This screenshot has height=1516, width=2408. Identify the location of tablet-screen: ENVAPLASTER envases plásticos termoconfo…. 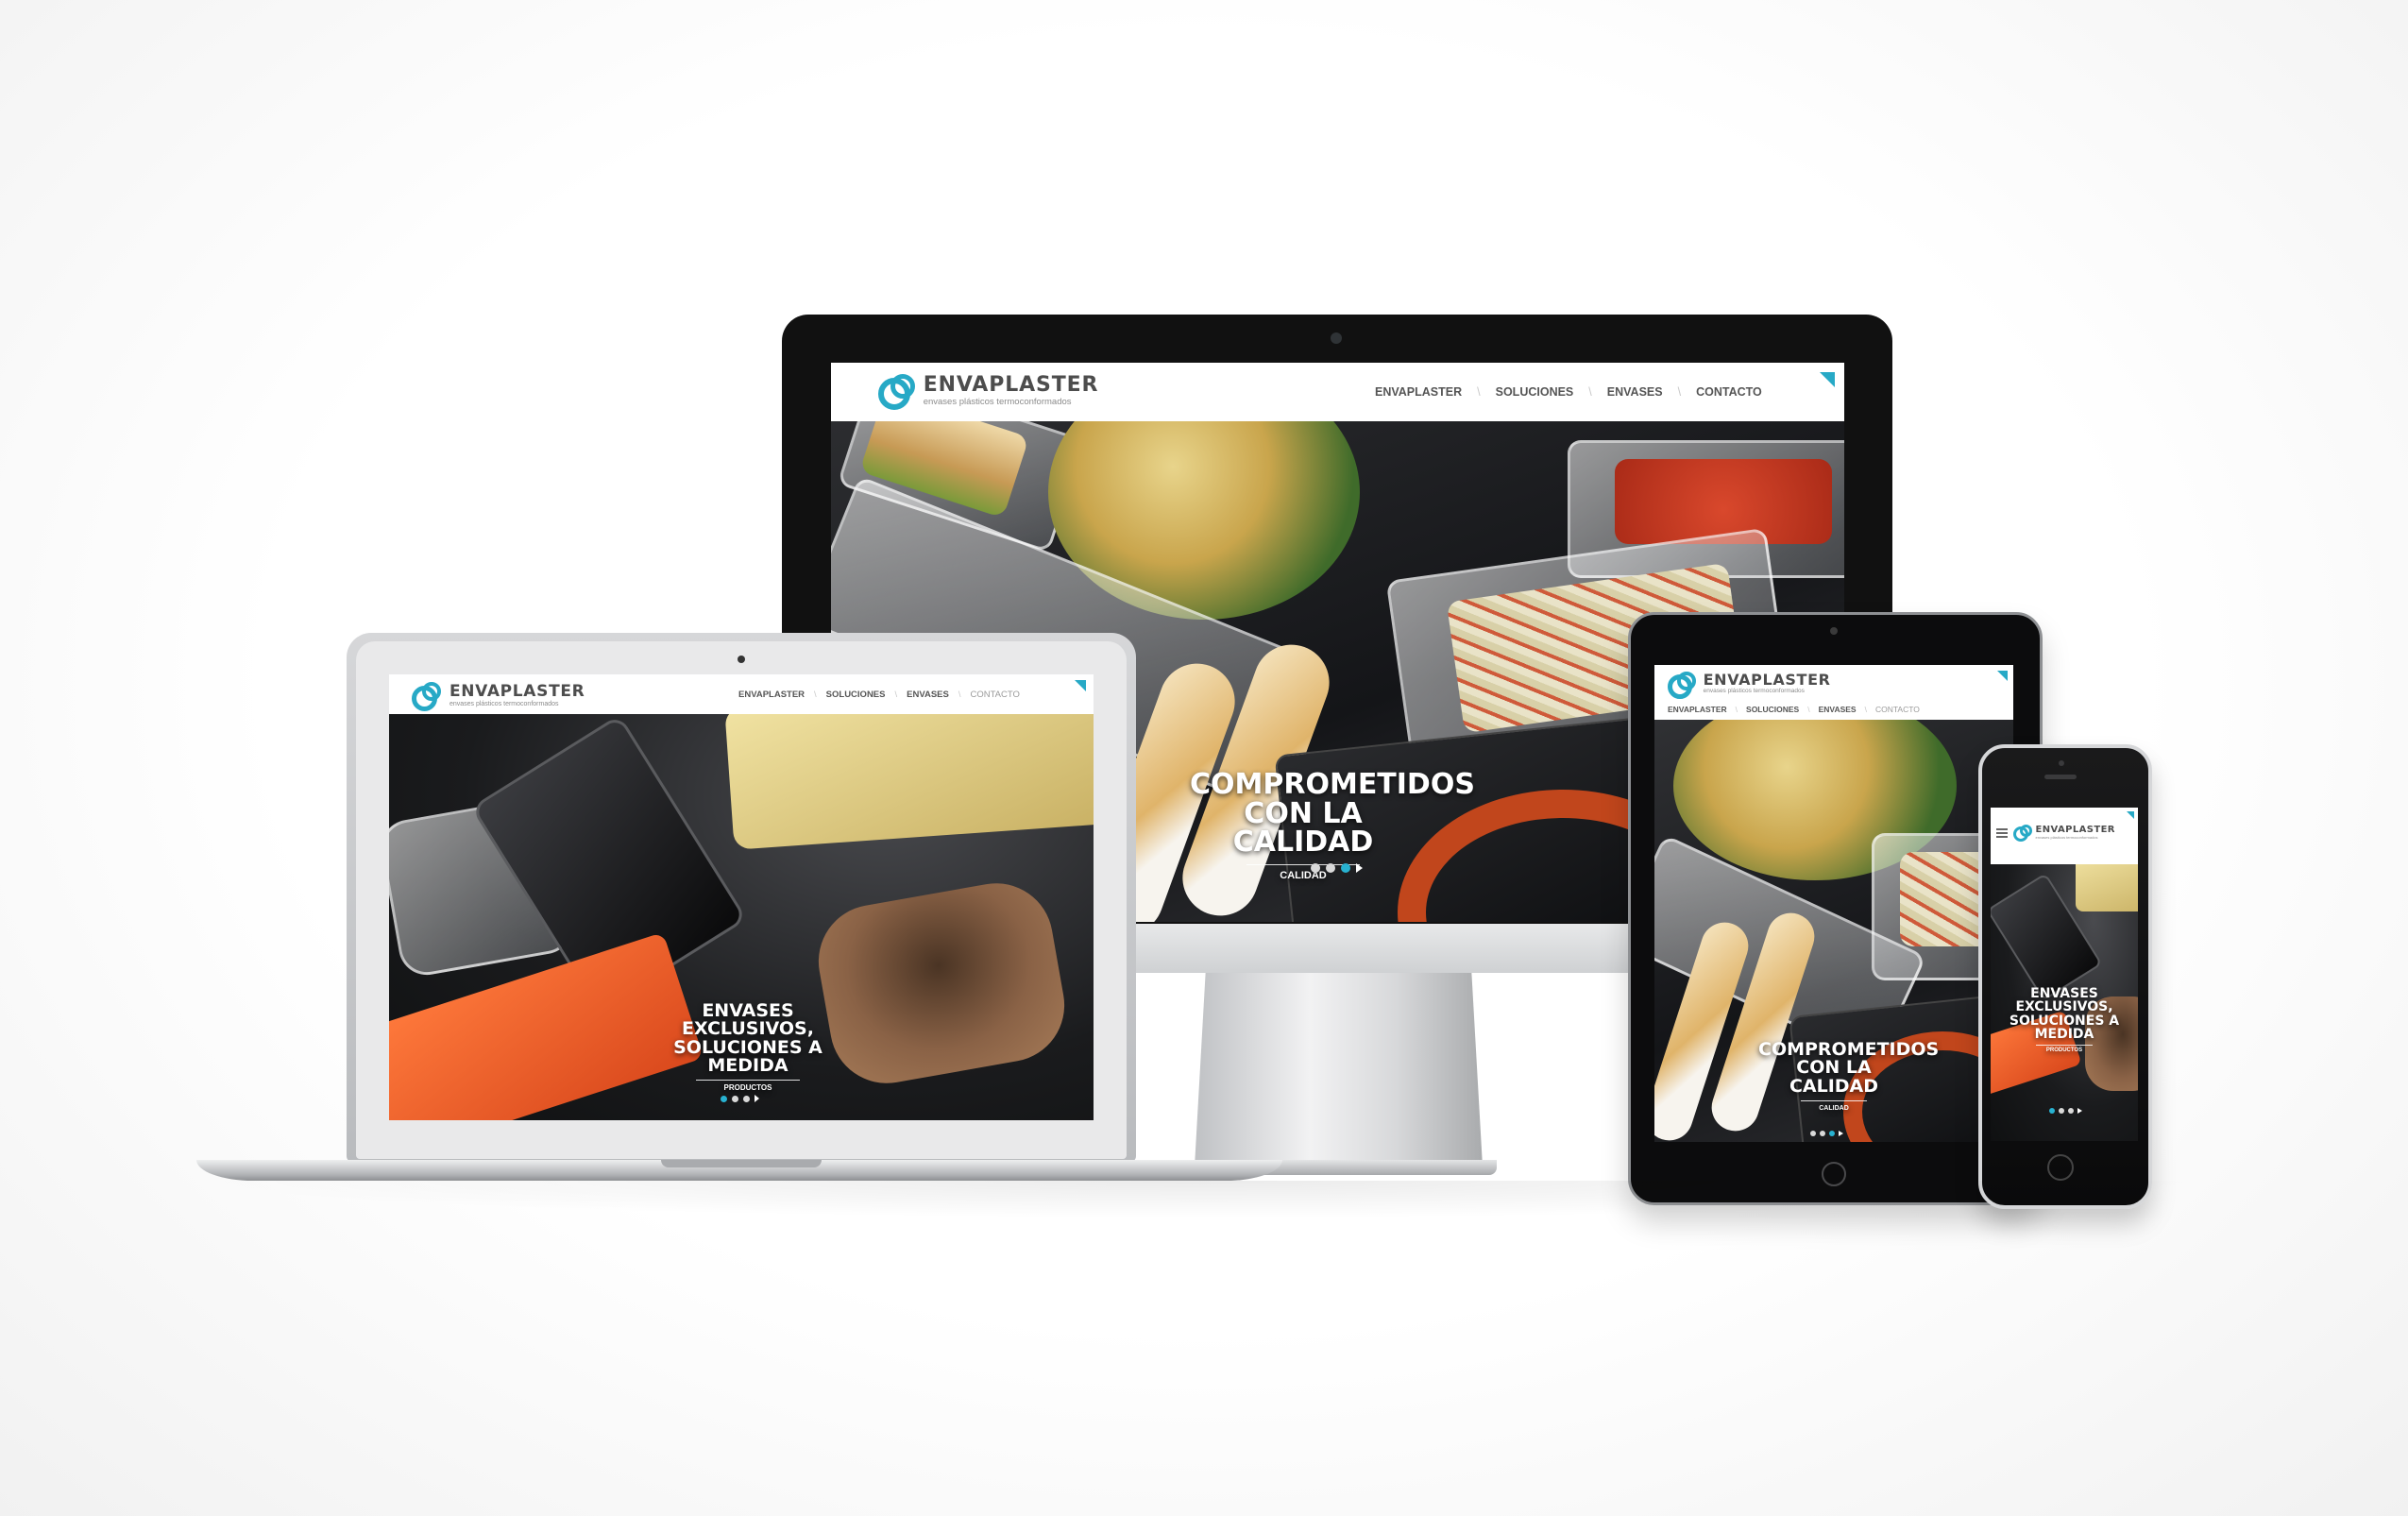
(1833, 903).